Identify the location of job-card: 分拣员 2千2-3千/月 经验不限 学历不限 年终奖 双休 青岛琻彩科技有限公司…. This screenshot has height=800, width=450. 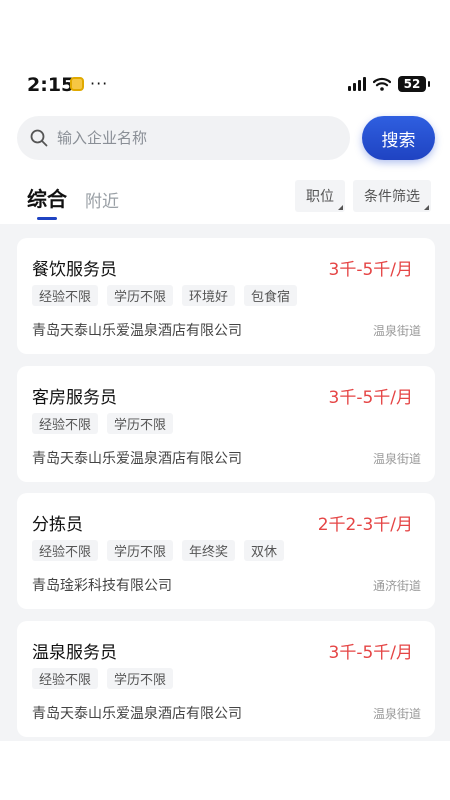
(226, 551).